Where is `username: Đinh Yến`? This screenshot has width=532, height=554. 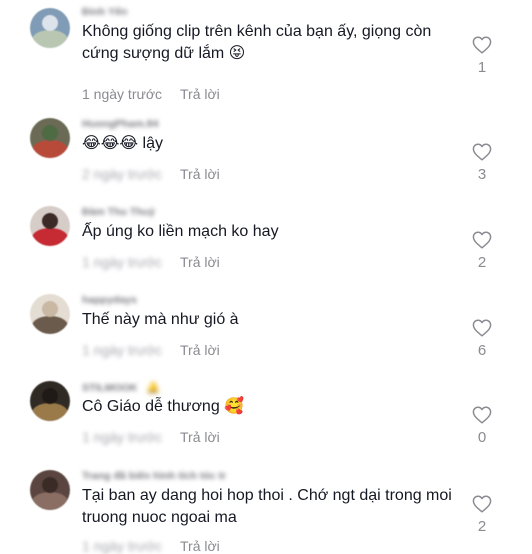 username: Đinh Yến is located at coordinates (107, 12).